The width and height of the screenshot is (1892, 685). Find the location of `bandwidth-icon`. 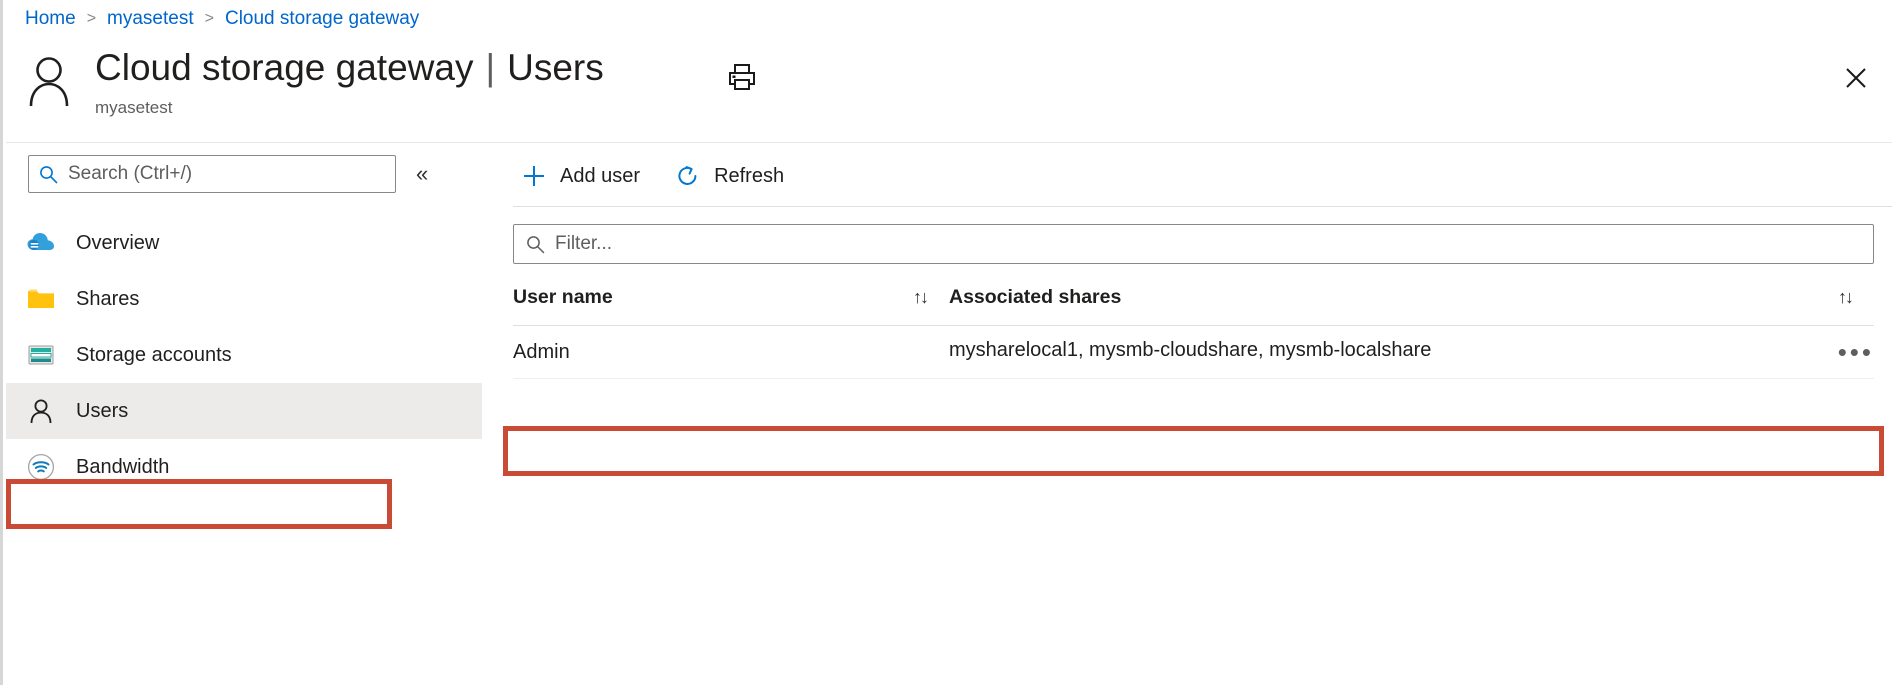

bandwidth-icon is located at coordinates (41, 467).